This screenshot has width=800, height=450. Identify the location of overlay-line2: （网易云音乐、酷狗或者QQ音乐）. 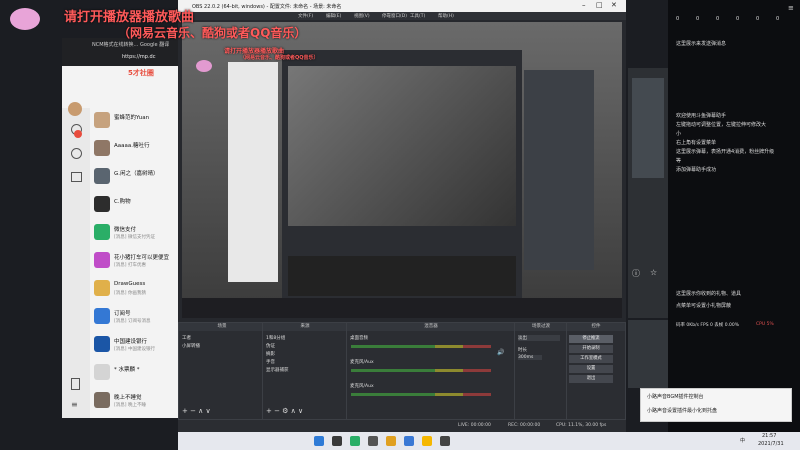
(212, 33).